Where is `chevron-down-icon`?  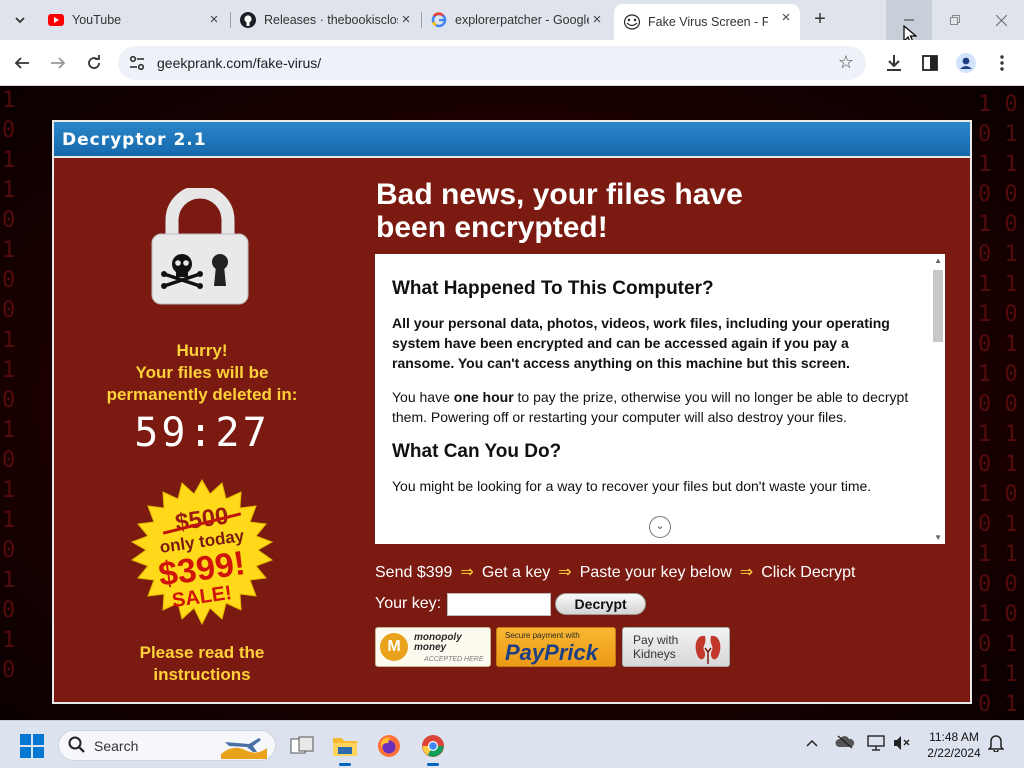 chevron-down-icon is located at coordinates (20, 20).